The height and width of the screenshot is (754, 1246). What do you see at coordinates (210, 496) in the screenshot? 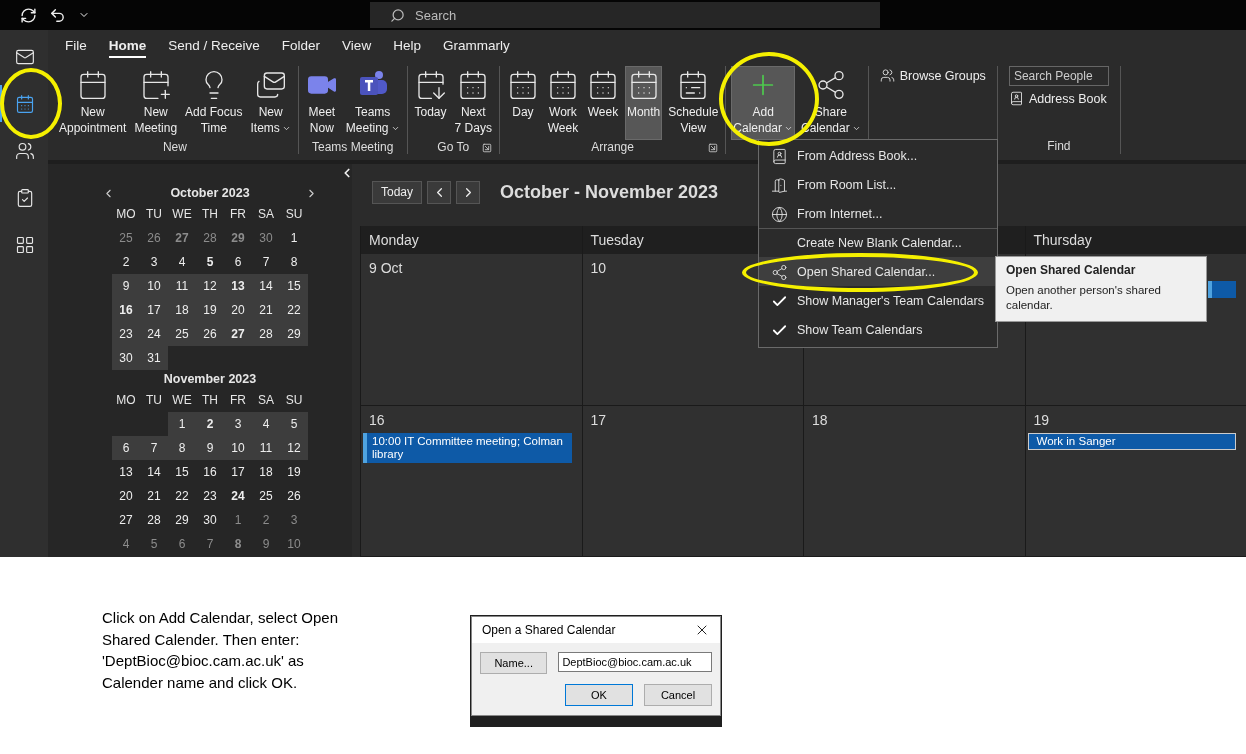
I see `calendar-day: 23` at bounding box center [210, 496].